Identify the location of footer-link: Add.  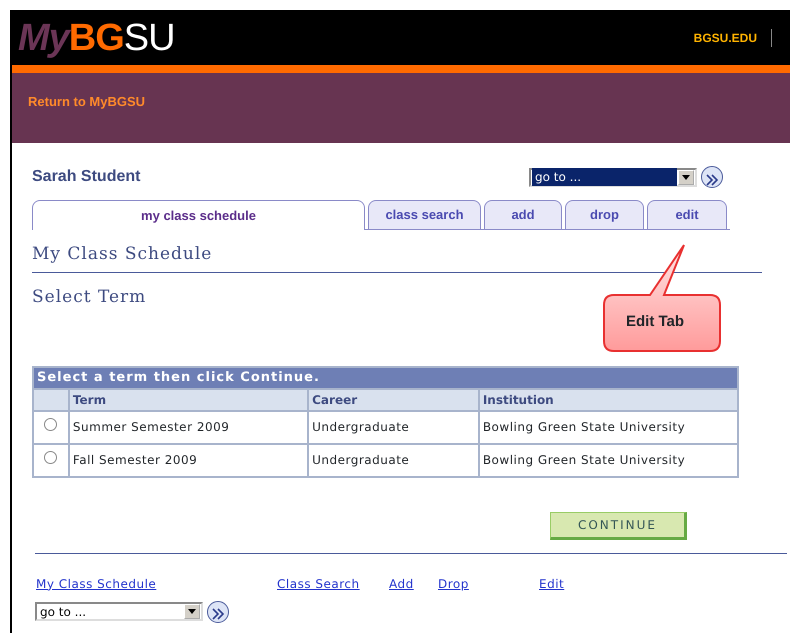
(401, 583).